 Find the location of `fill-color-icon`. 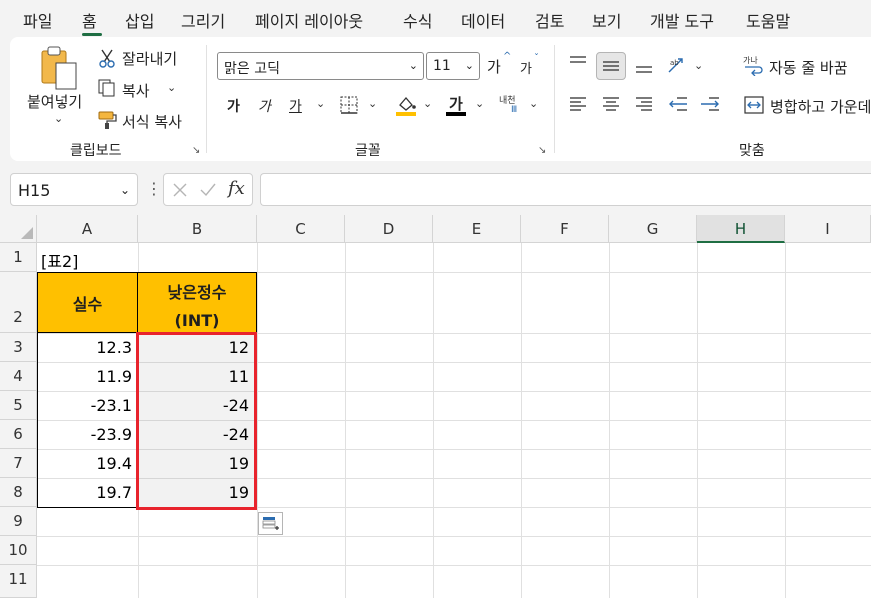

fill-color-icon is located at coordinates (406, 105).